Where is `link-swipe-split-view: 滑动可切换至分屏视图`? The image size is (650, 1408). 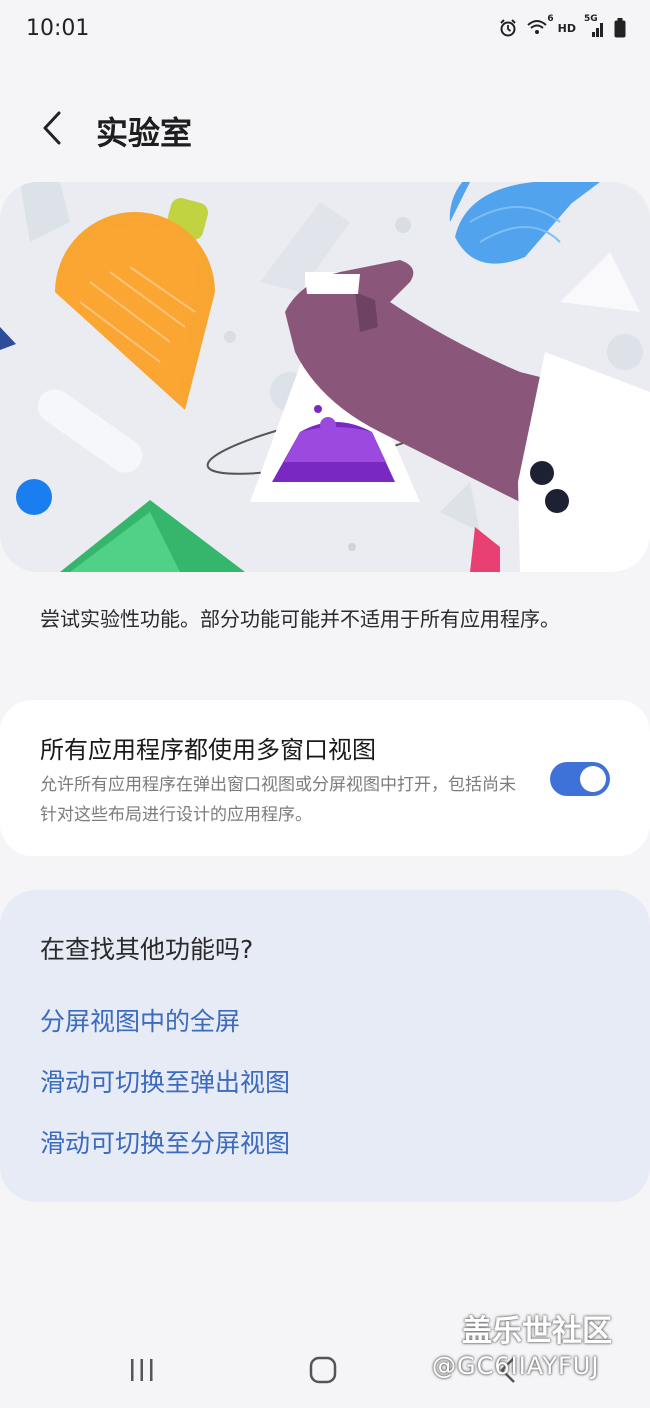
link-swipe-split-view: 滑动可切换至分屏视图 is located at coordinates (165, 1142).